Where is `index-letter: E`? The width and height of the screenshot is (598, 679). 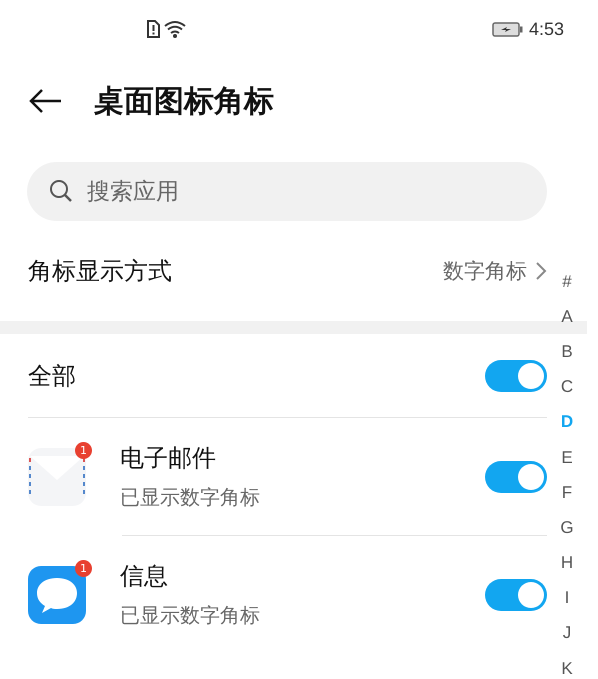 index-letter: E is located at coordinates (567, 458).